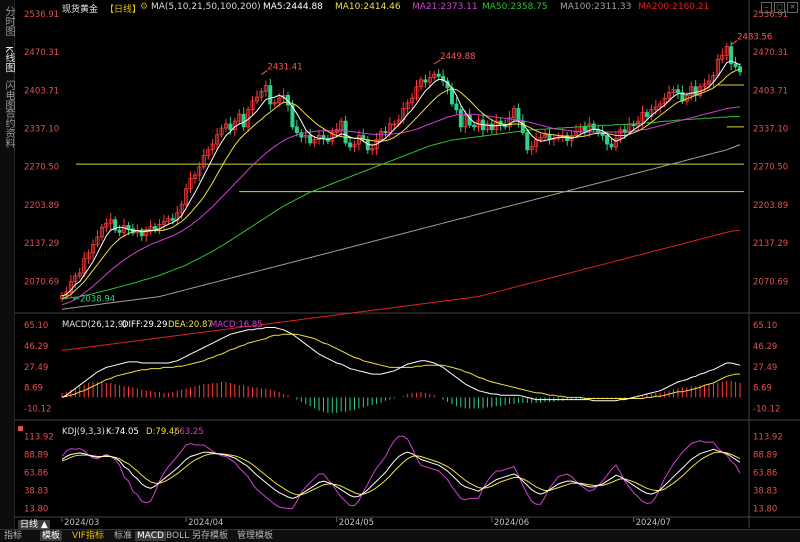 The height and width of the screenshot is (542, 800). I want to click on y-tick-label-left: 2070.69, so click(41, 282).